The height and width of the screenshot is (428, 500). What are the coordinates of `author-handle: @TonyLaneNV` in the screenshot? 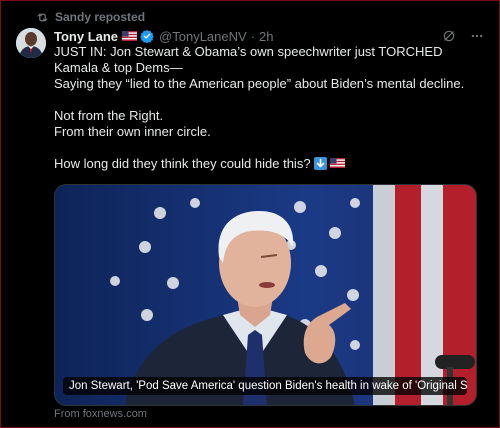 It's located at (203, 36).